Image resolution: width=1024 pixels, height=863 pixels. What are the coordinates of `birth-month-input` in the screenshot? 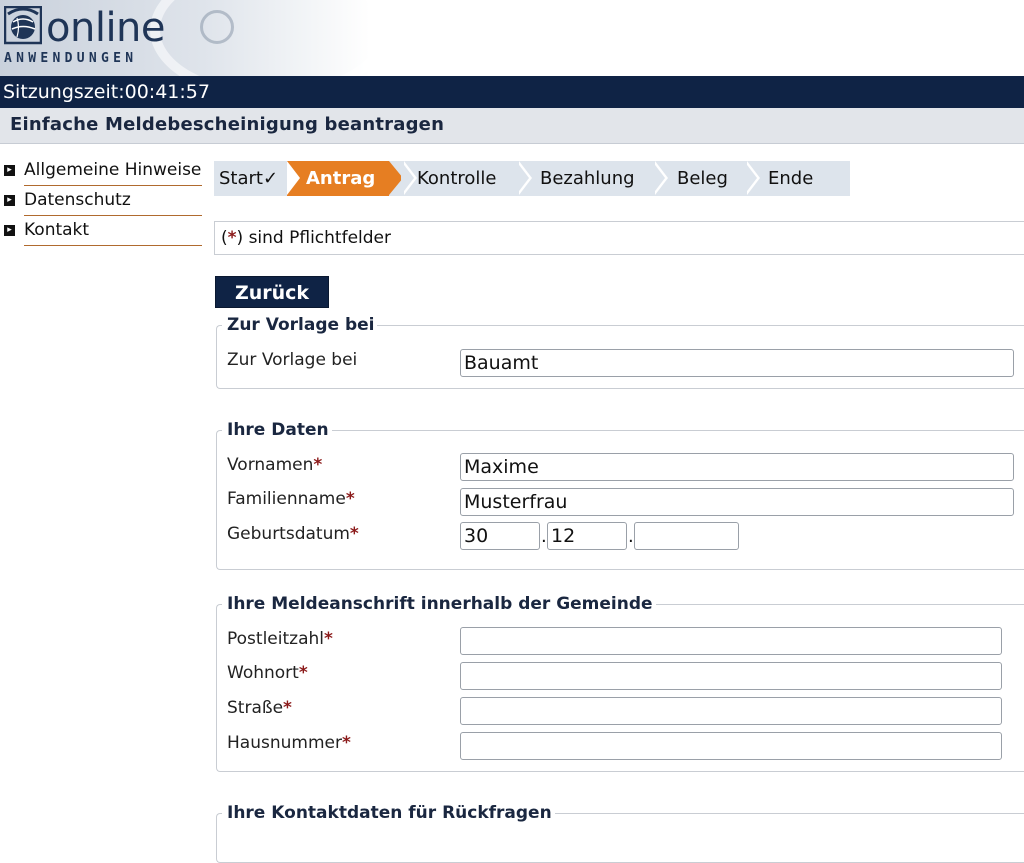 It's located at (587, 536).